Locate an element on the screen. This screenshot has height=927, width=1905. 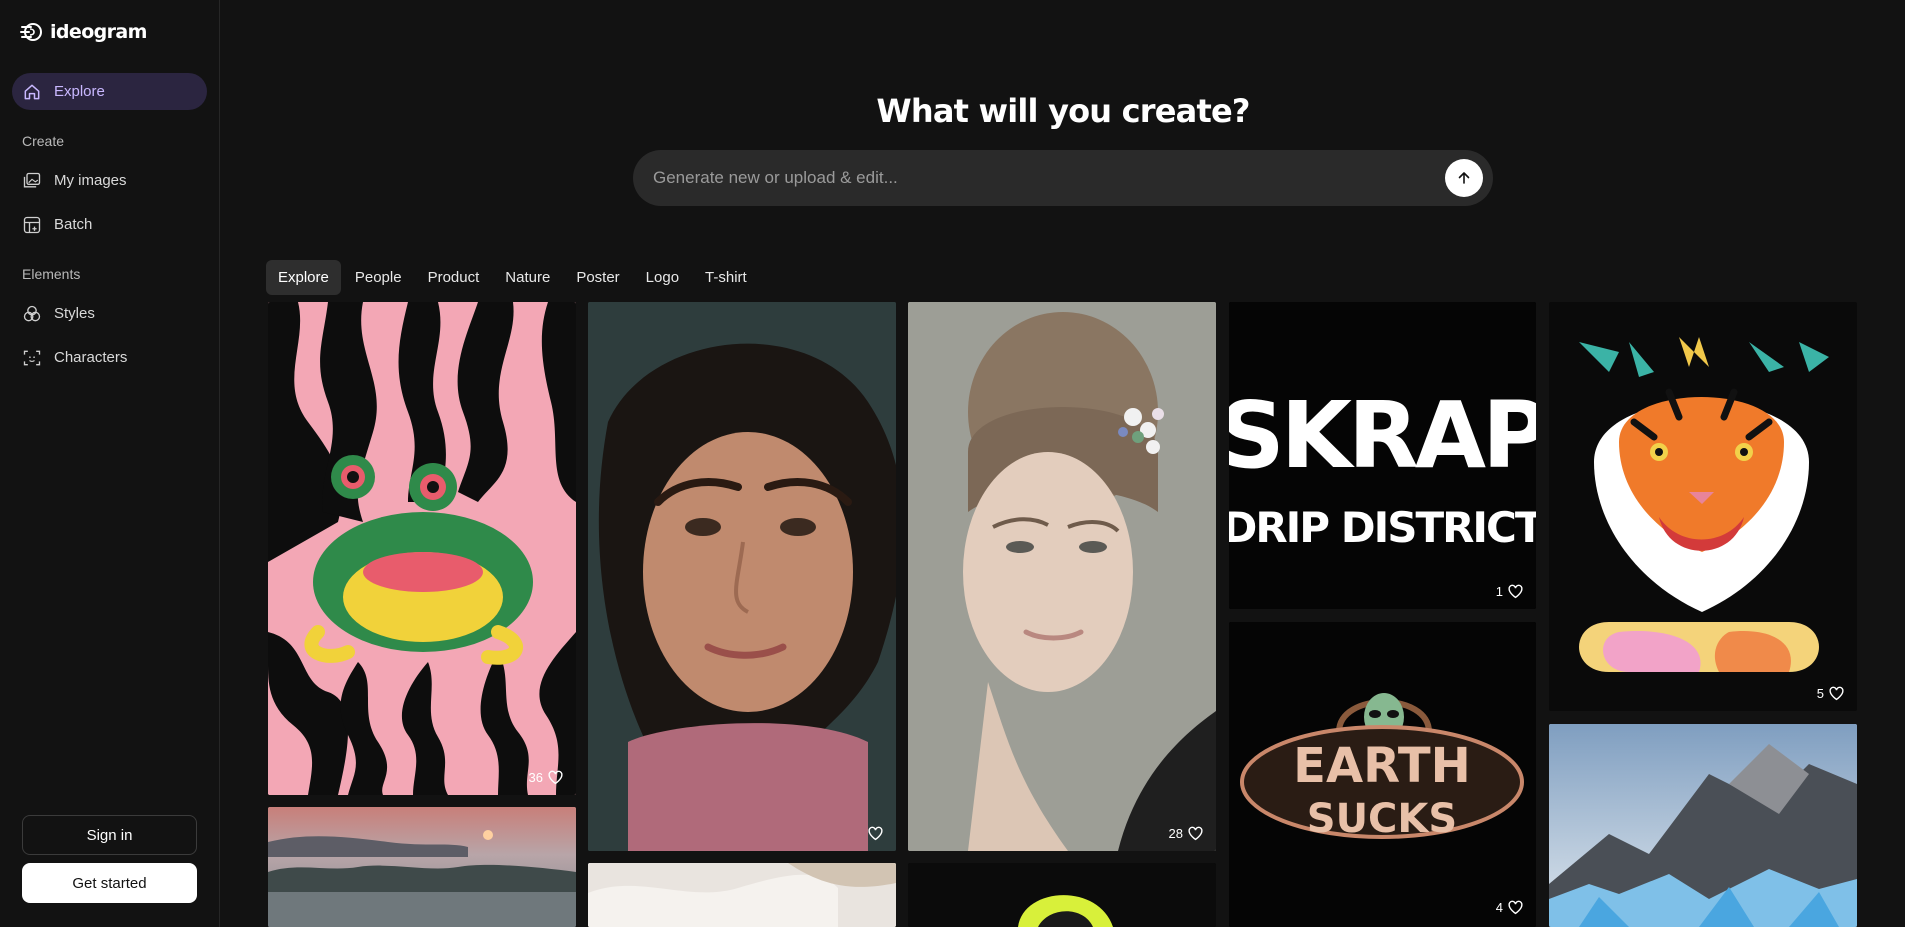
tab-explore: Explore is located at coordinates (303, 277).